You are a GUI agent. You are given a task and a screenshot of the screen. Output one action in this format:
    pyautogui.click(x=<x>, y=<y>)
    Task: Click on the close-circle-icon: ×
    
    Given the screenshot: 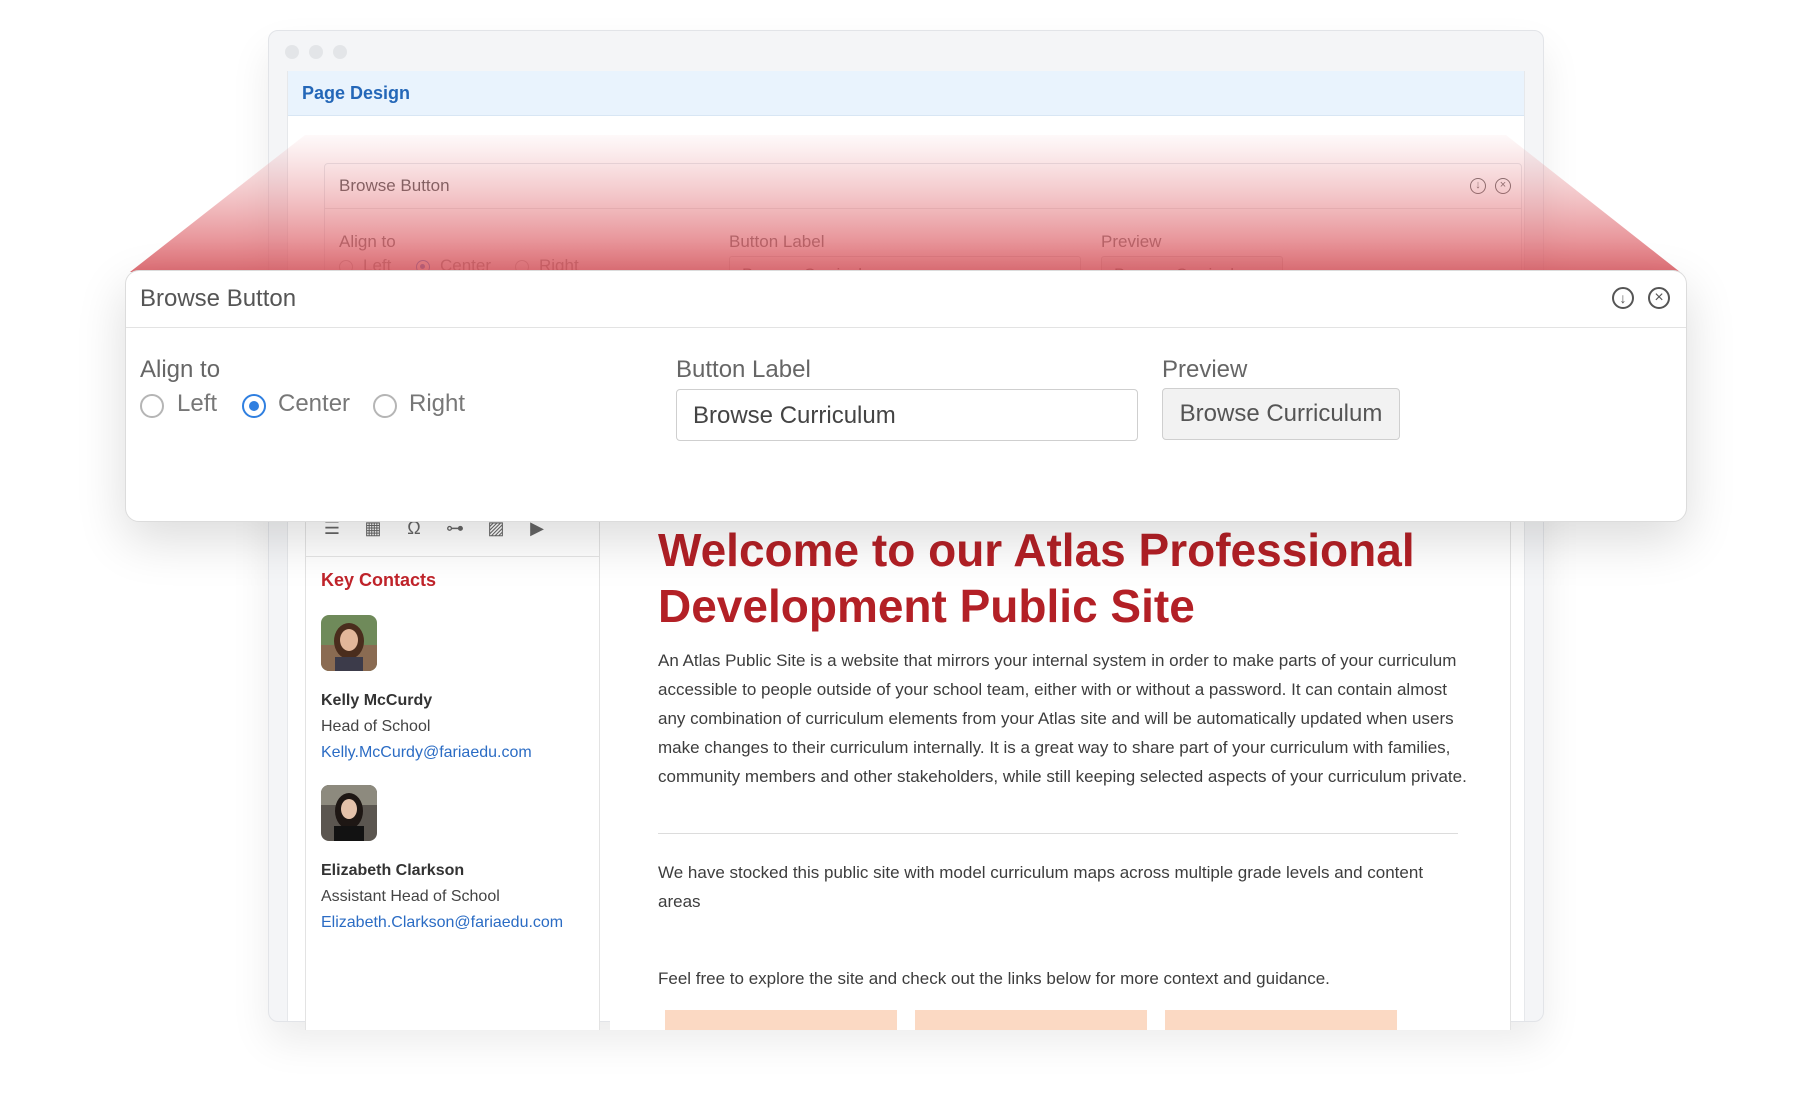 What is the action you would take?
    pyautogui.click(x=1659, y=298)
    